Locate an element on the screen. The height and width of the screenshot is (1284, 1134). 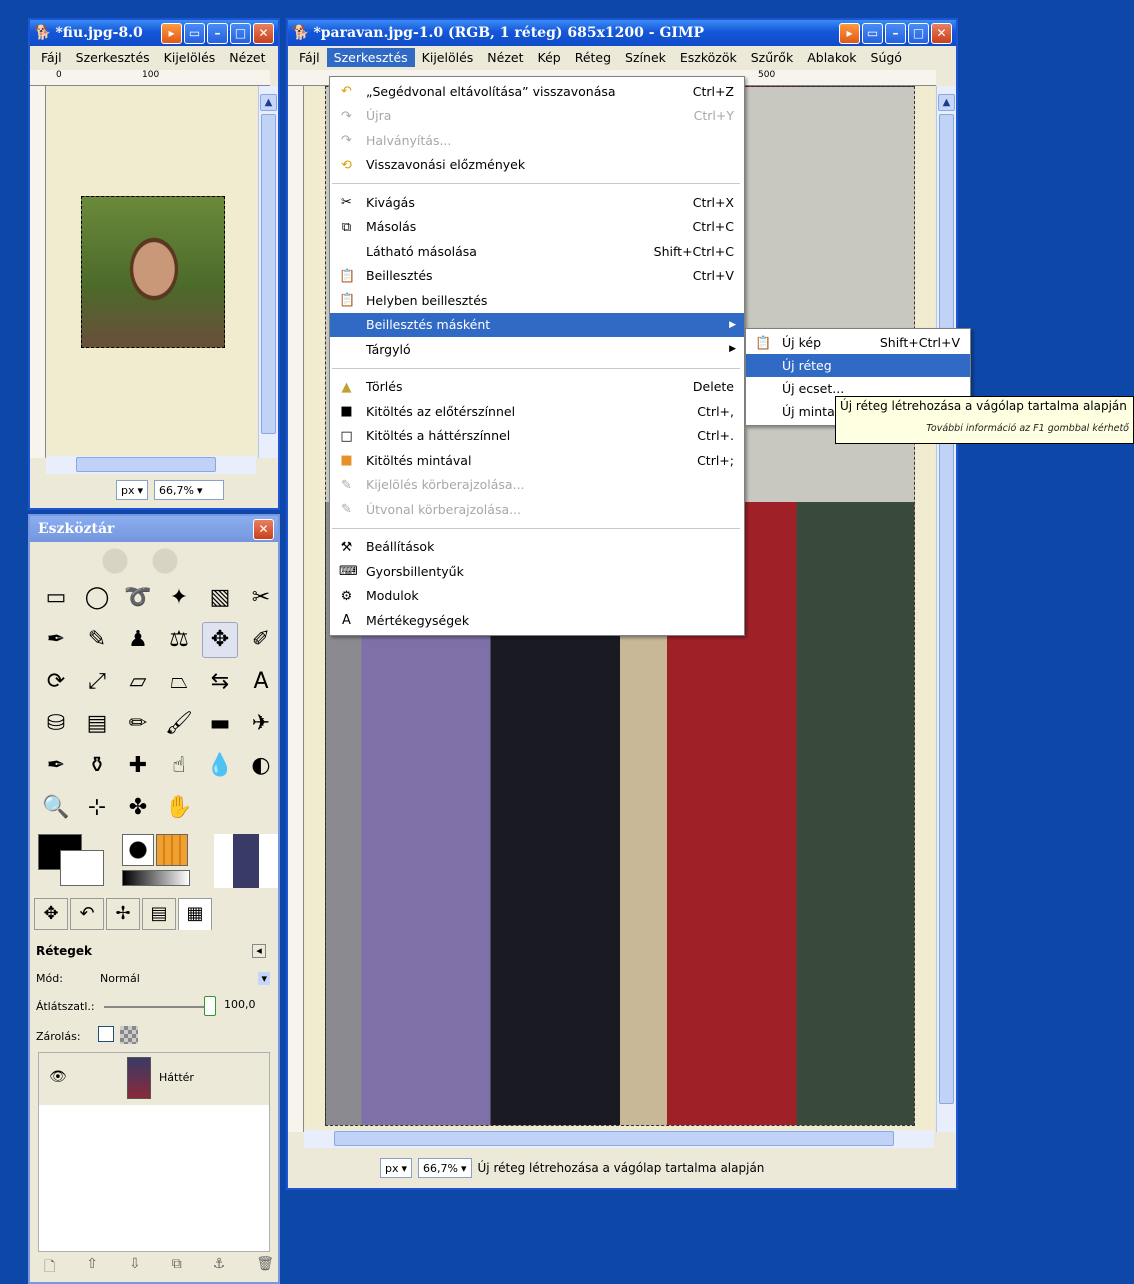
eraser-tool-icon: ▬ is located at coordinates (220, 724).